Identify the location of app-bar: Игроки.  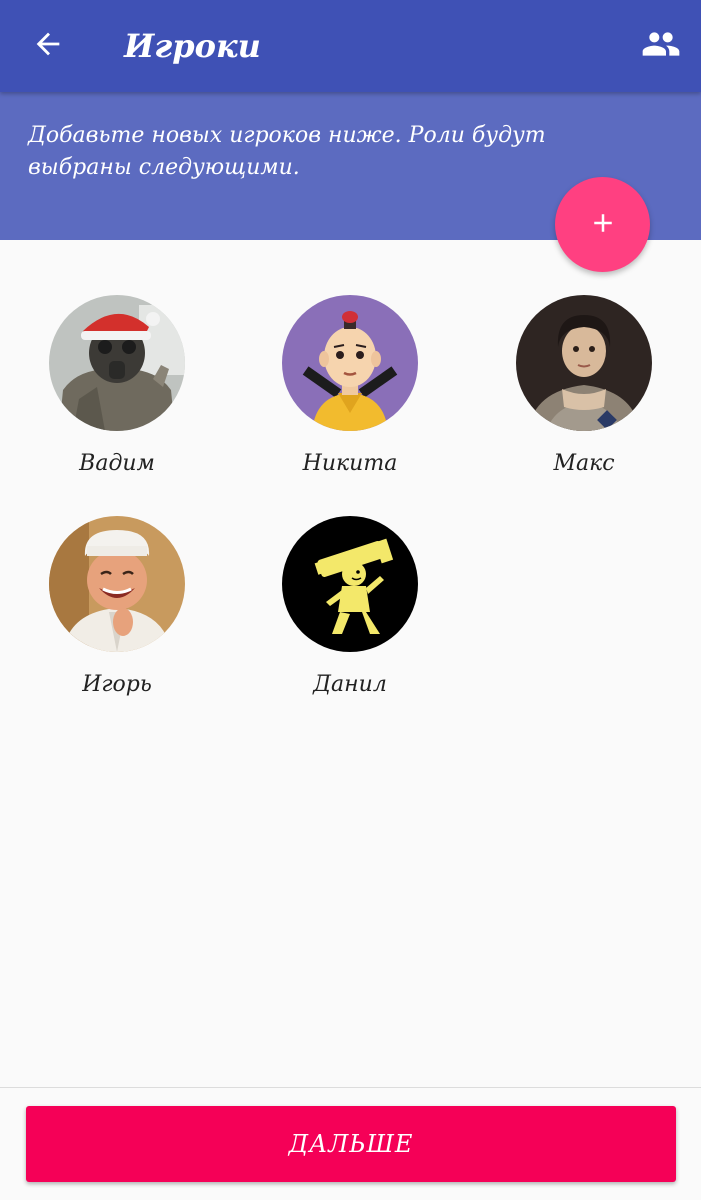
(350, 46).